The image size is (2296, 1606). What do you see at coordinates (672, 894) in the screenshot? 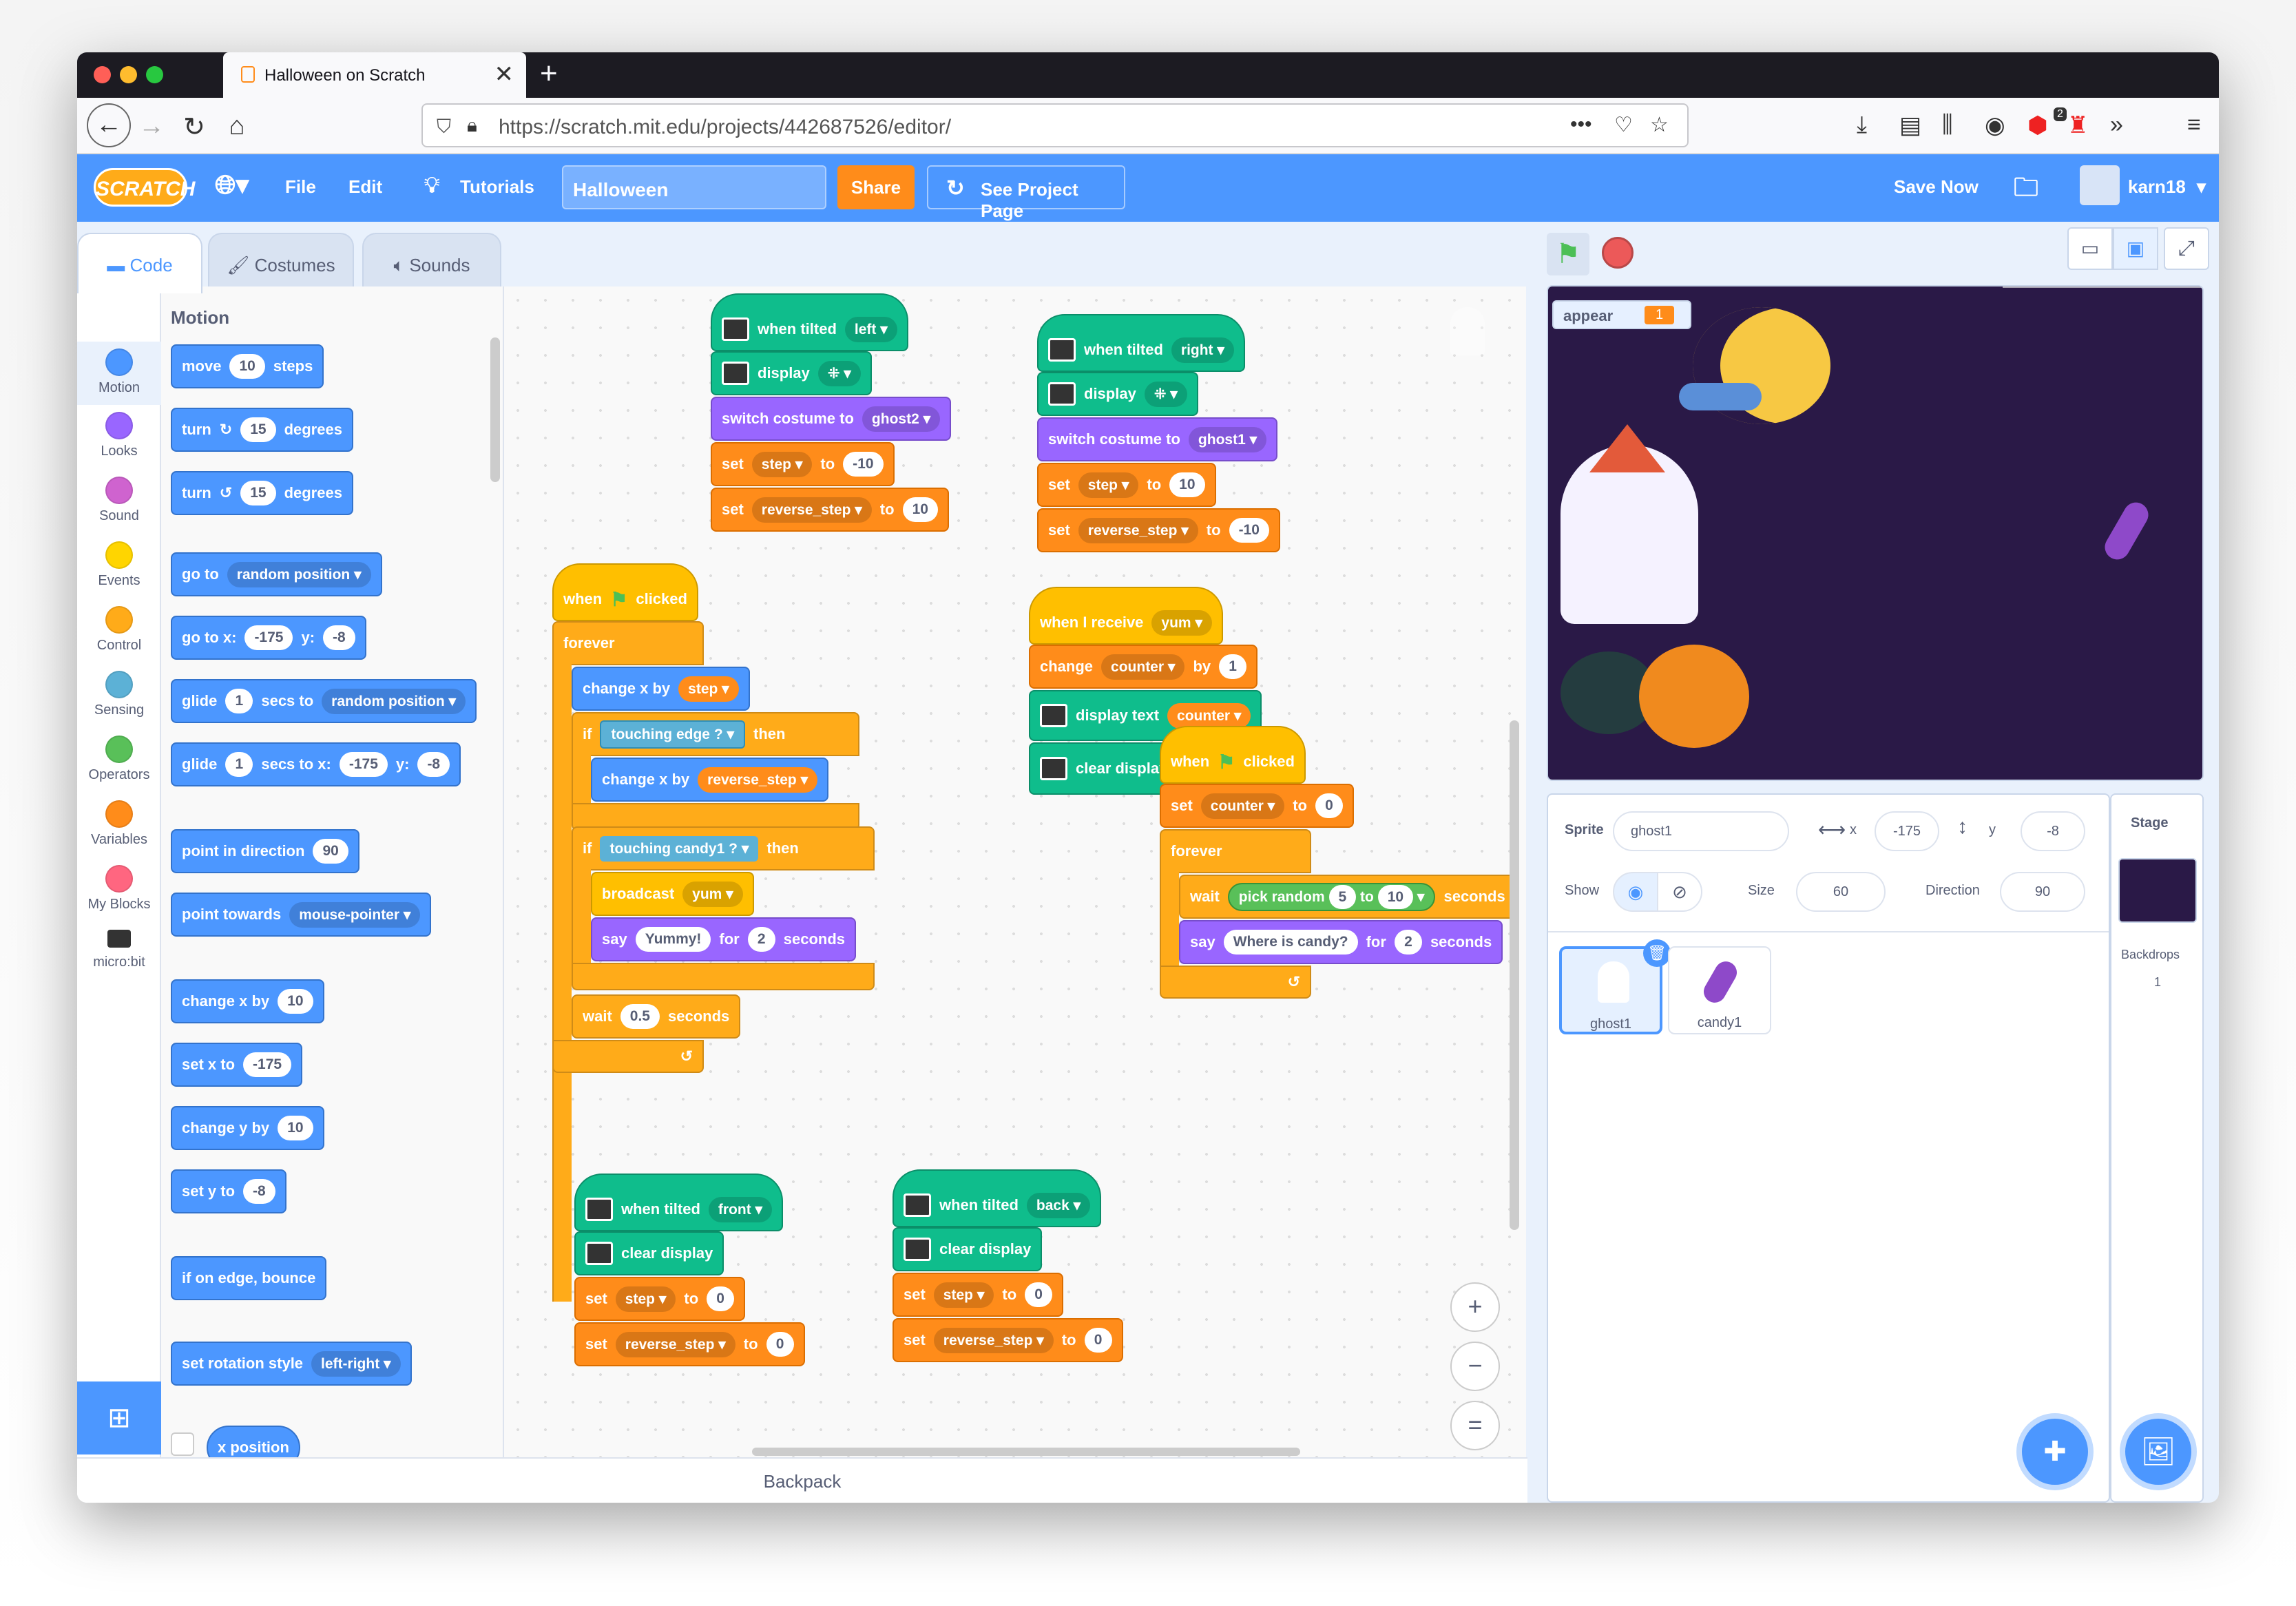
I see `broadcast-block: broadcast yum` at bounding box center [672, 894].